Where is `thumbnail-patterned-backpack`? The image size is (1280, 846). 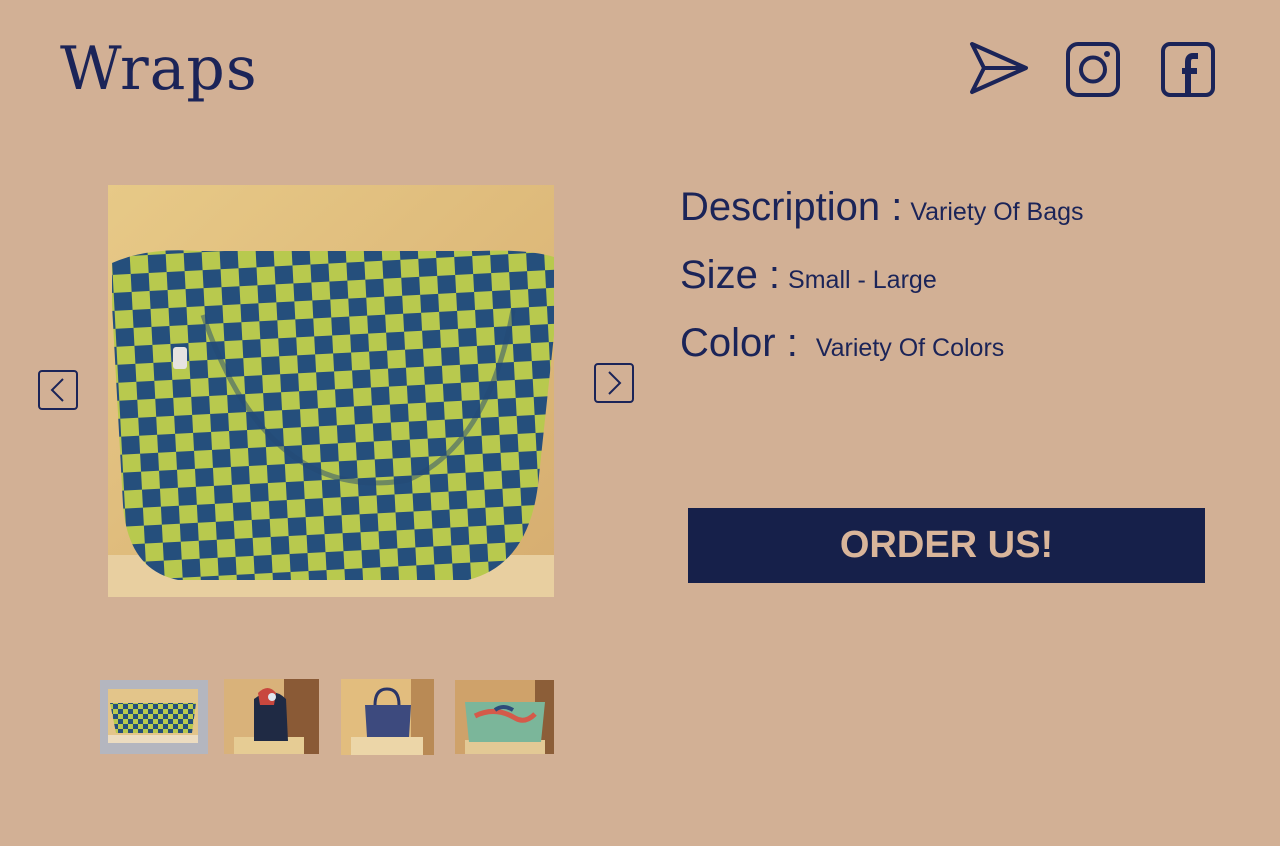 thumbnail-patterned-backpack is located at coordinates (271, 716).